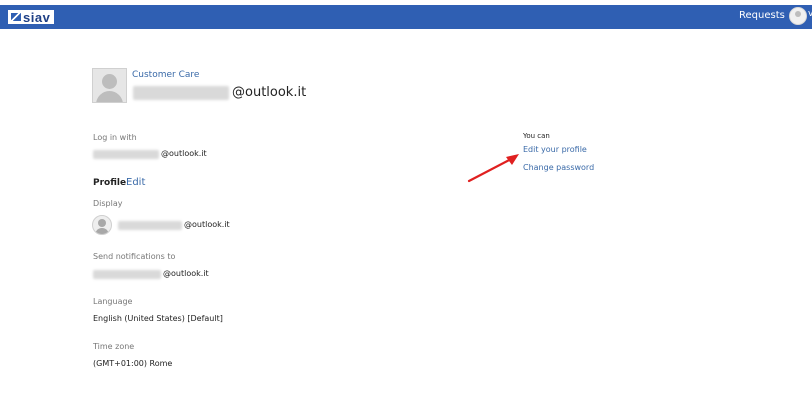  I want to click on user-avatar-icon, so click(798, 16).